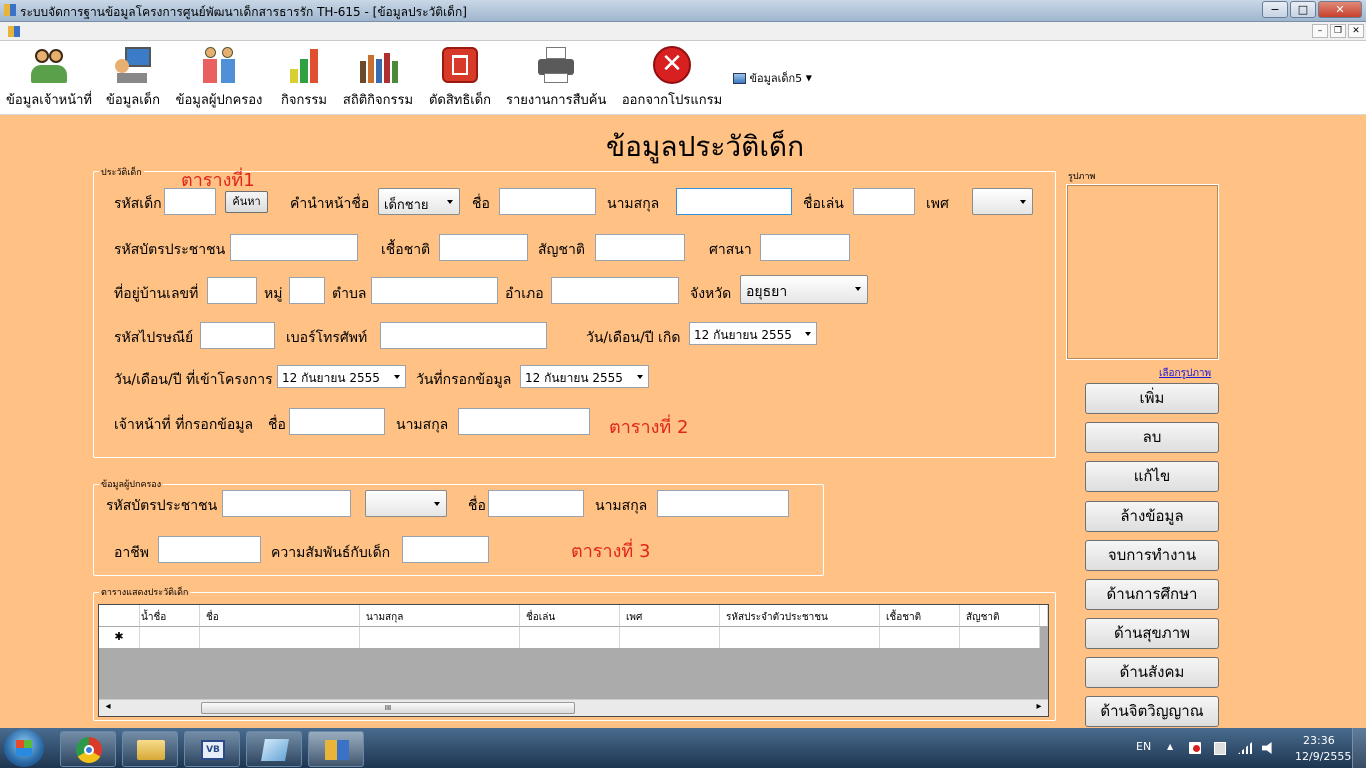 The width and height of the screenshot is (1366, 768). Describe the element at coordinates (723, 503) in the screenshot. I see `parent-surname-input` at that location.